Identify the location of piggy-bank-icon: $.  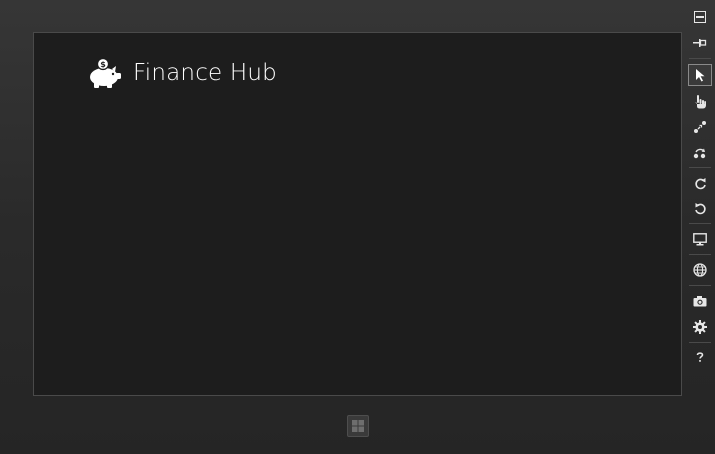
(105, 73).